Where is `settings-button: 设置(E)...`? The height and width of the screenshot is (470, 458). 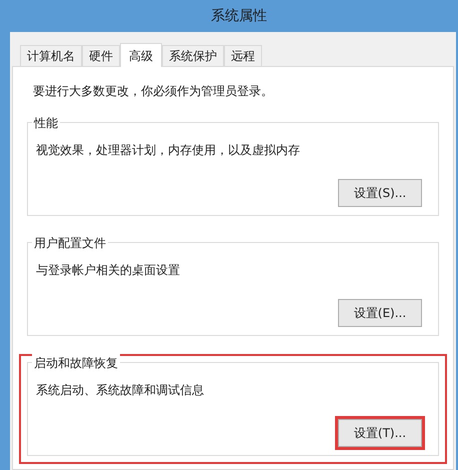 settings-button: 设置(E)... is located at coordinates (380, 313).